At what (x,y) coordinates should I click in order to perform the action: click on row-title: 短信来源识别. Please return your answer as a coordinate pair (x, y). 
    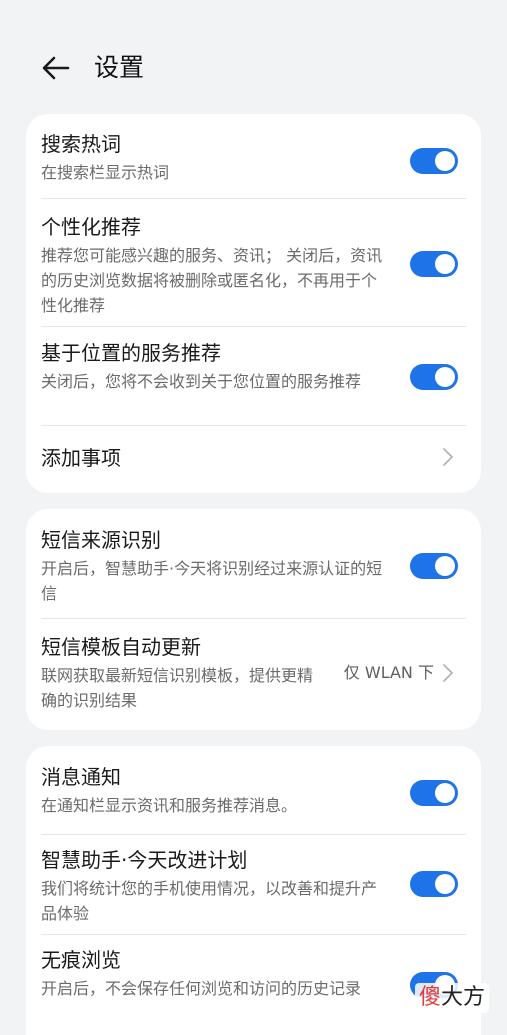
    Looking at the image, I should click on (101, 540).